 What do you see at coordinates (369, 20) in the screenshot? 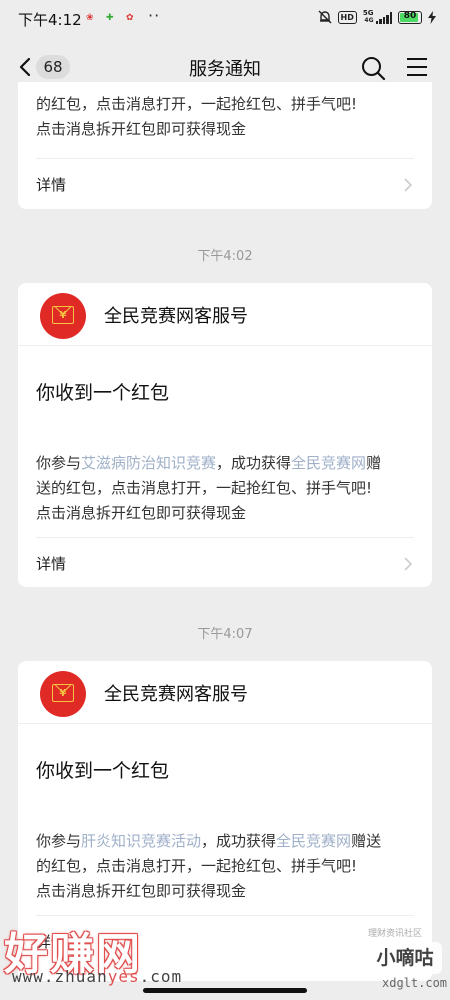
I see `network-sub-label: 4G` at bounding box center [369, 20].